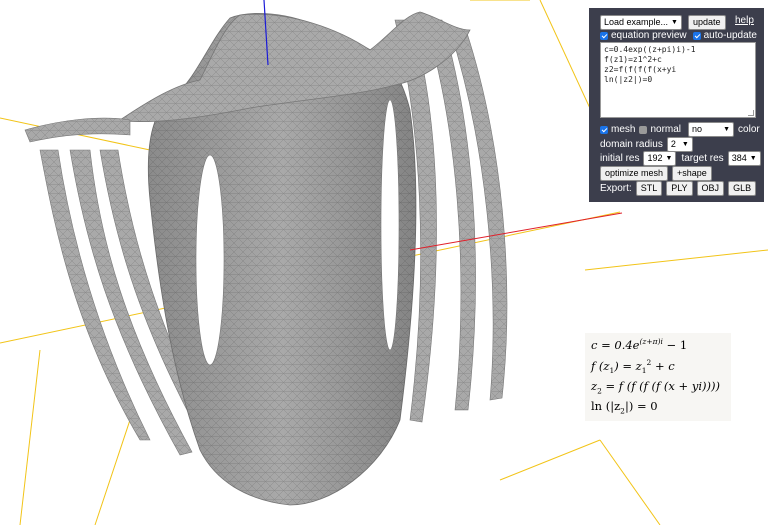 This screenshot has width=768, height=525. Describe the element at coordinates (640, 69) in the screenshot. I see `code-line: z2=f(f(f(f(x+yi` at that location.